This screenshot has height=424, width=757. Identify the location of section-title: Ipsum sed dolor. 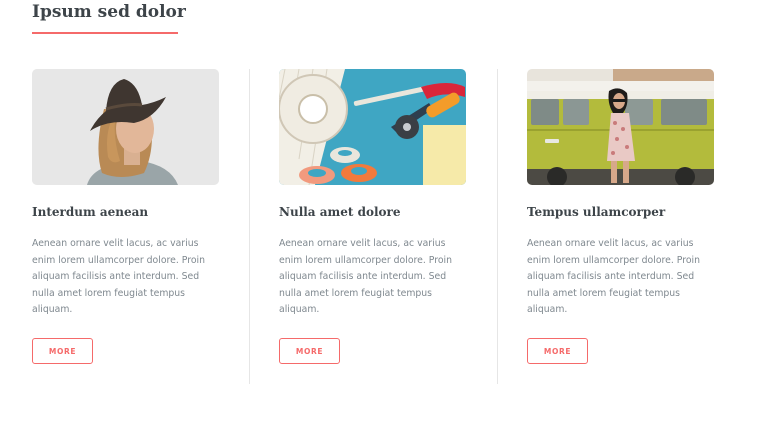
(109, 12).